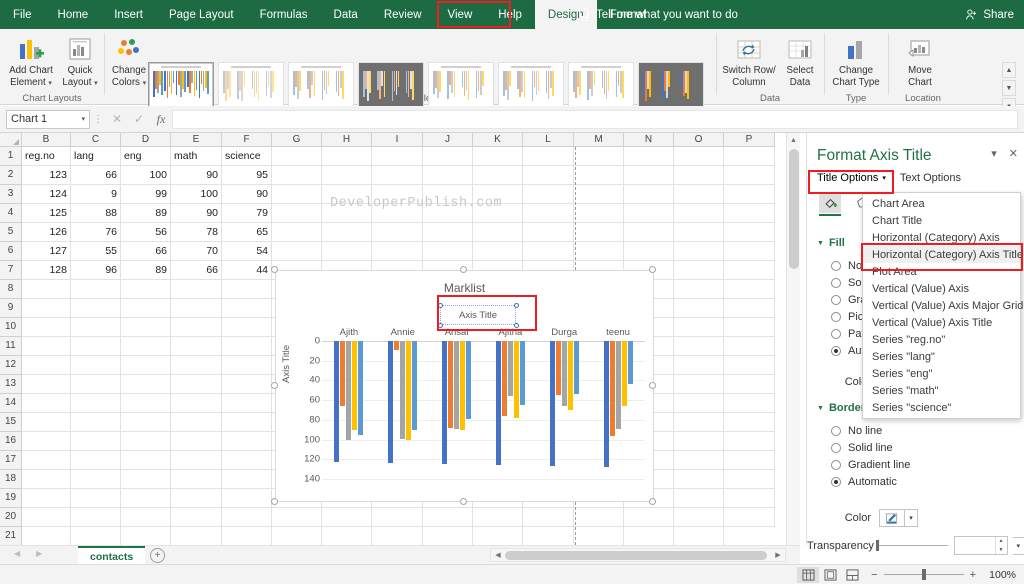 The height and width of the screenshot is (584, 1024). I want to click on cell-E11, so click(196, 346).